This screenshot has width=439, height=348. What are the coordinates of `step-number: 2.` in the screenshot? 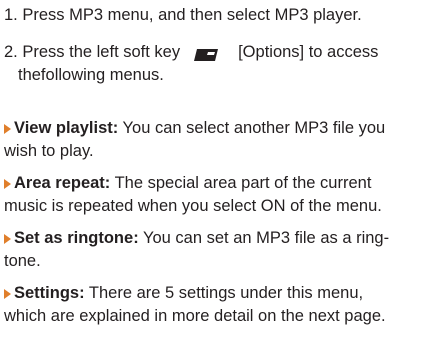 It's located at (11, 52).